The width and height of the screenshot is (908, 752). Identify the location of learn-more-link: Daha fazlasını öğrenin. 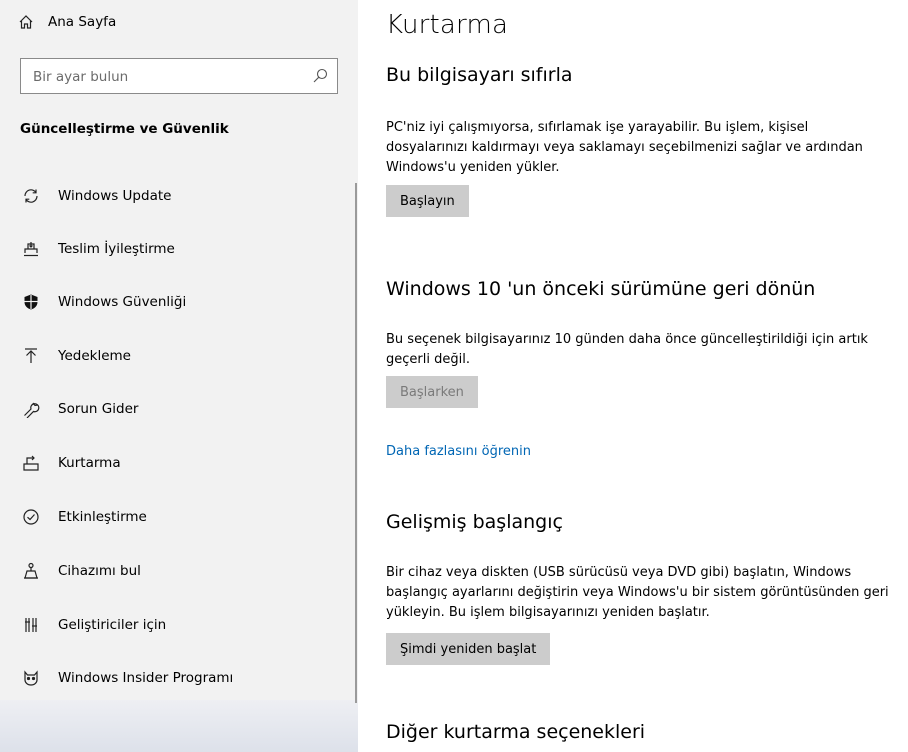
(458, 451).